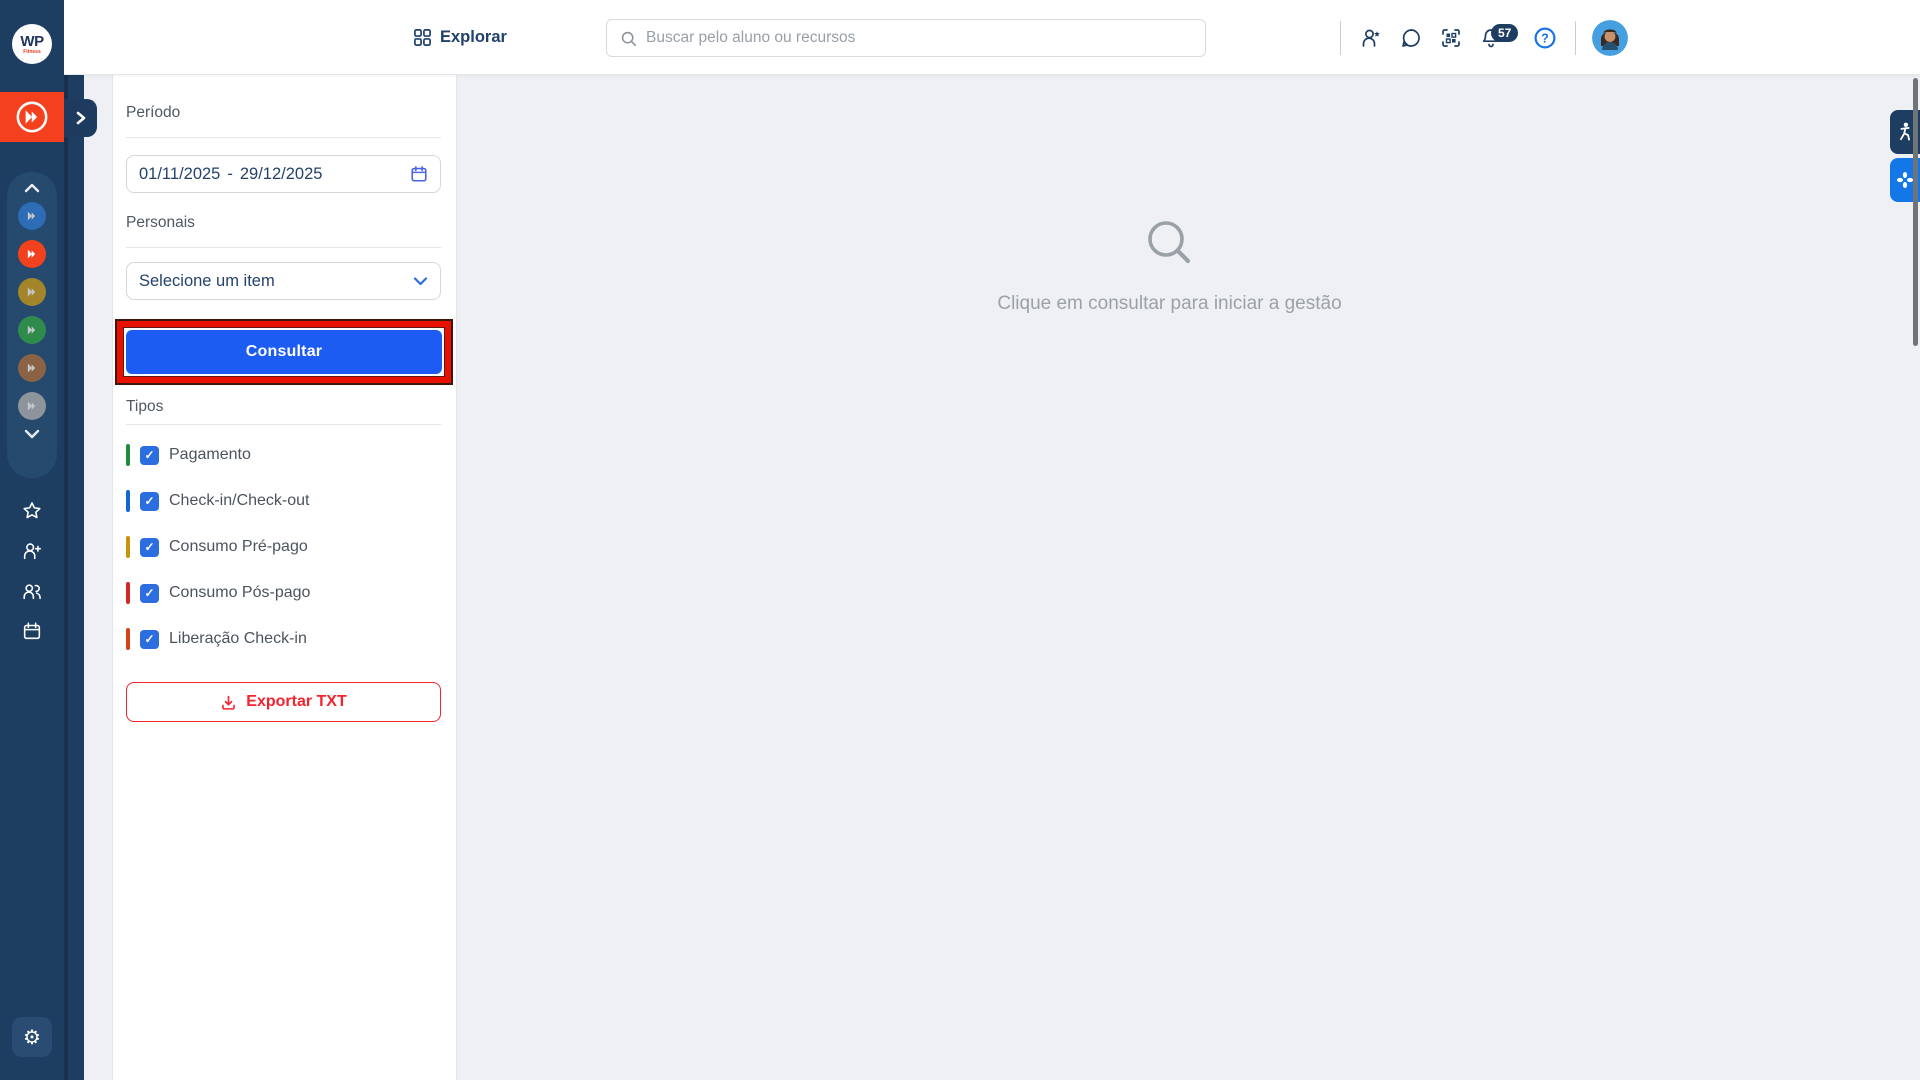 This screenshot has width=1920, height=1080. What do you see at coordinates (296, 701) in the screenshot?
I see `export-txt-label: Exportar TXT` at bounding box center [296, 701].